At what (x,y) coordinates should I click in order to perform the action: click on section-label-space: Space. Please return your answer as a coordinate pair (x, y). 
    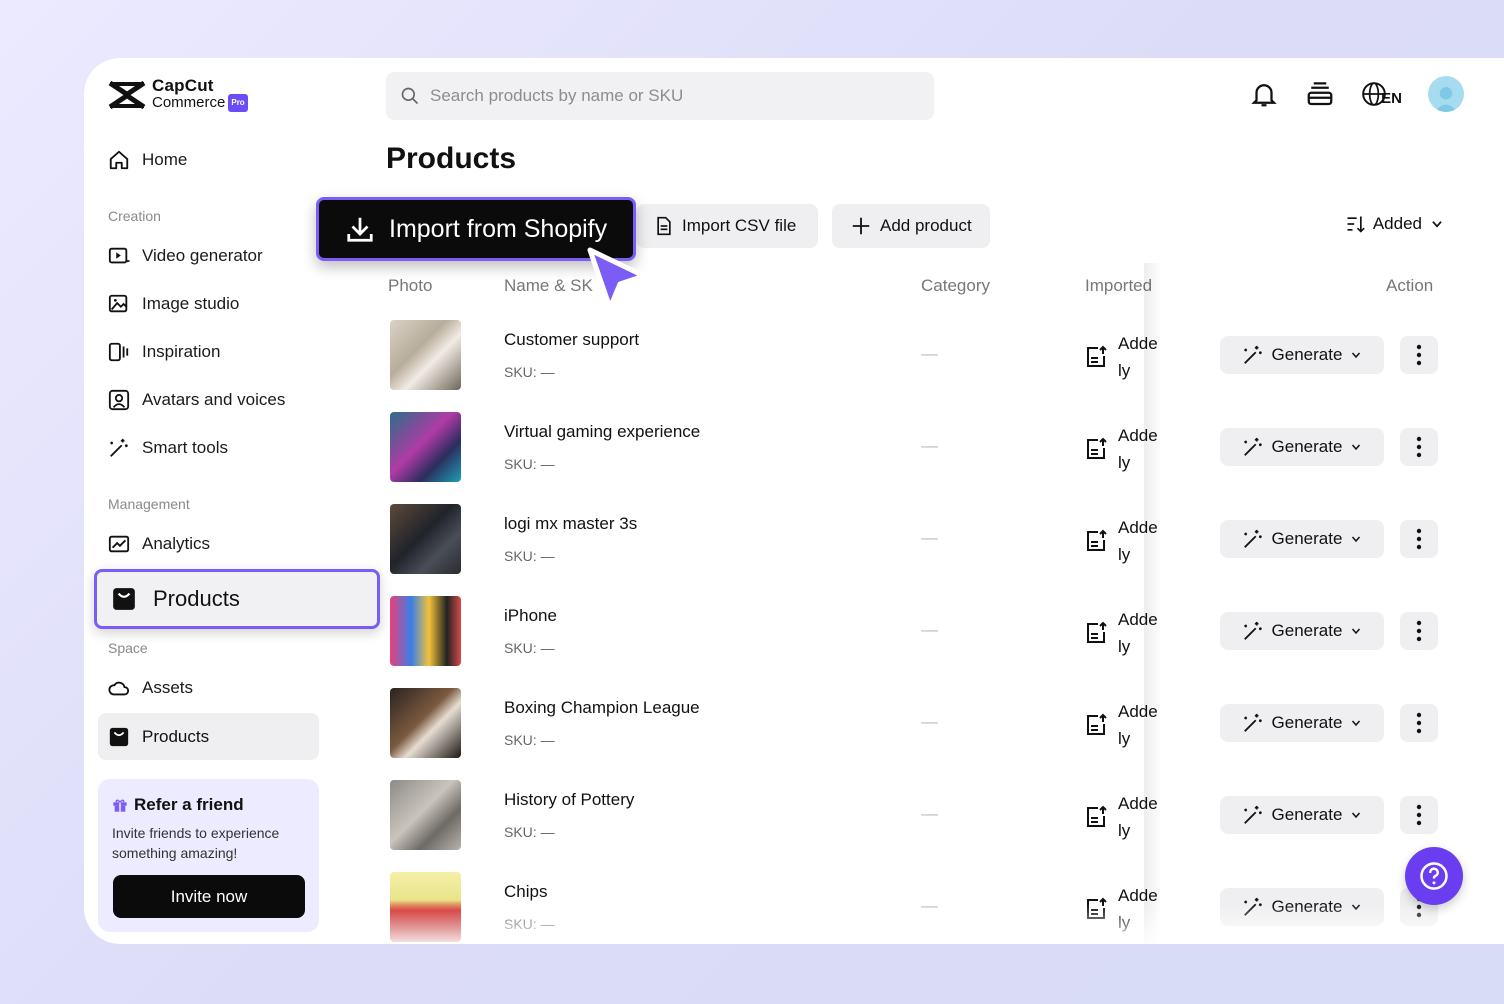
    Looking at the image, I should click on (128, 648).